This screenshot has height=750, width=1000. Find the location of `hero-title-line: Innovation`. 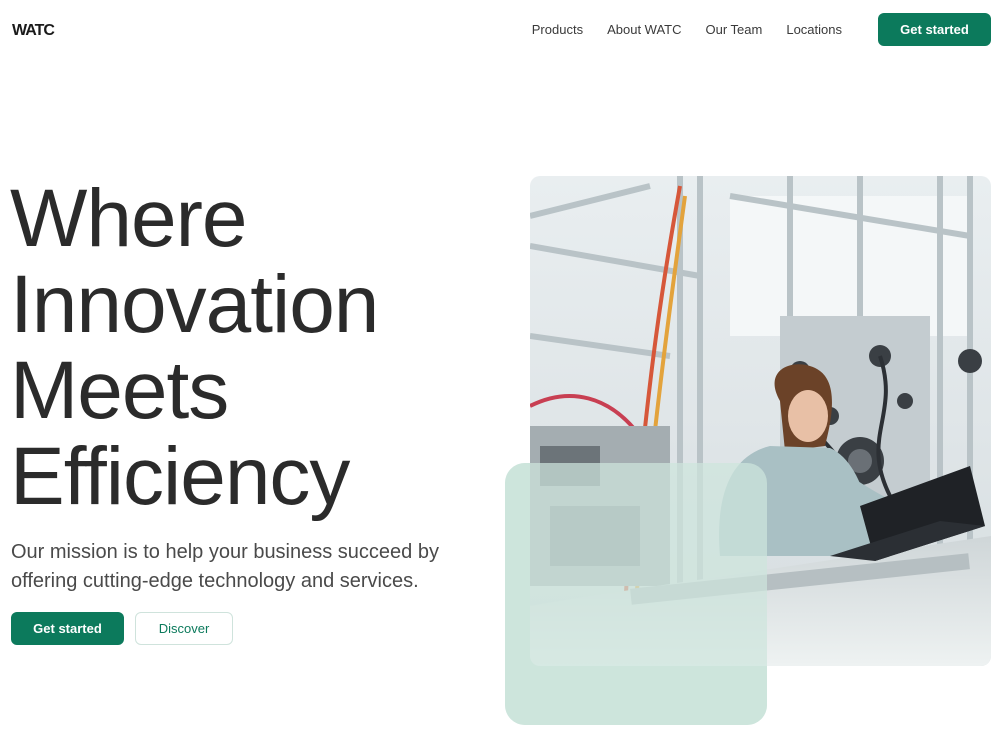

hero-title-line: Innovation is located at coordinates (194, 304).